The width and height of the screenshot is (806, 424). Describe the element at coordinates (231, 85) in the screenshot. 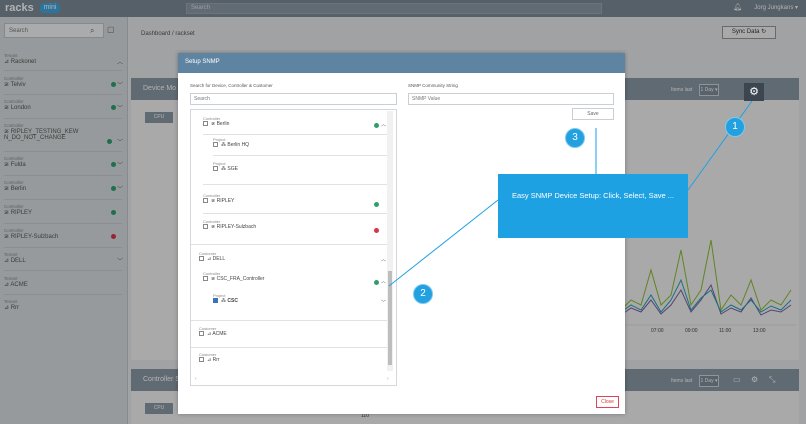

I see `search-label: Search for Device, Controller & Customer` at that location.